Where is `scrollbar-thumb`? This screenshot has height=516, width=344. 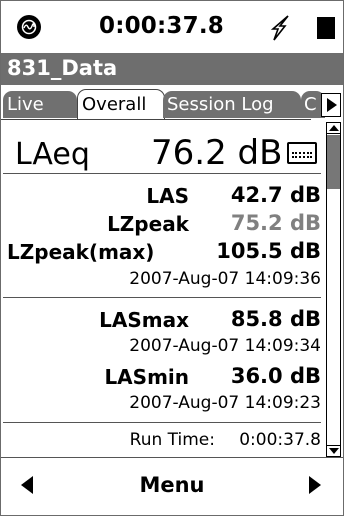
scrollbar-thumb is located at coordinates (333, 162).